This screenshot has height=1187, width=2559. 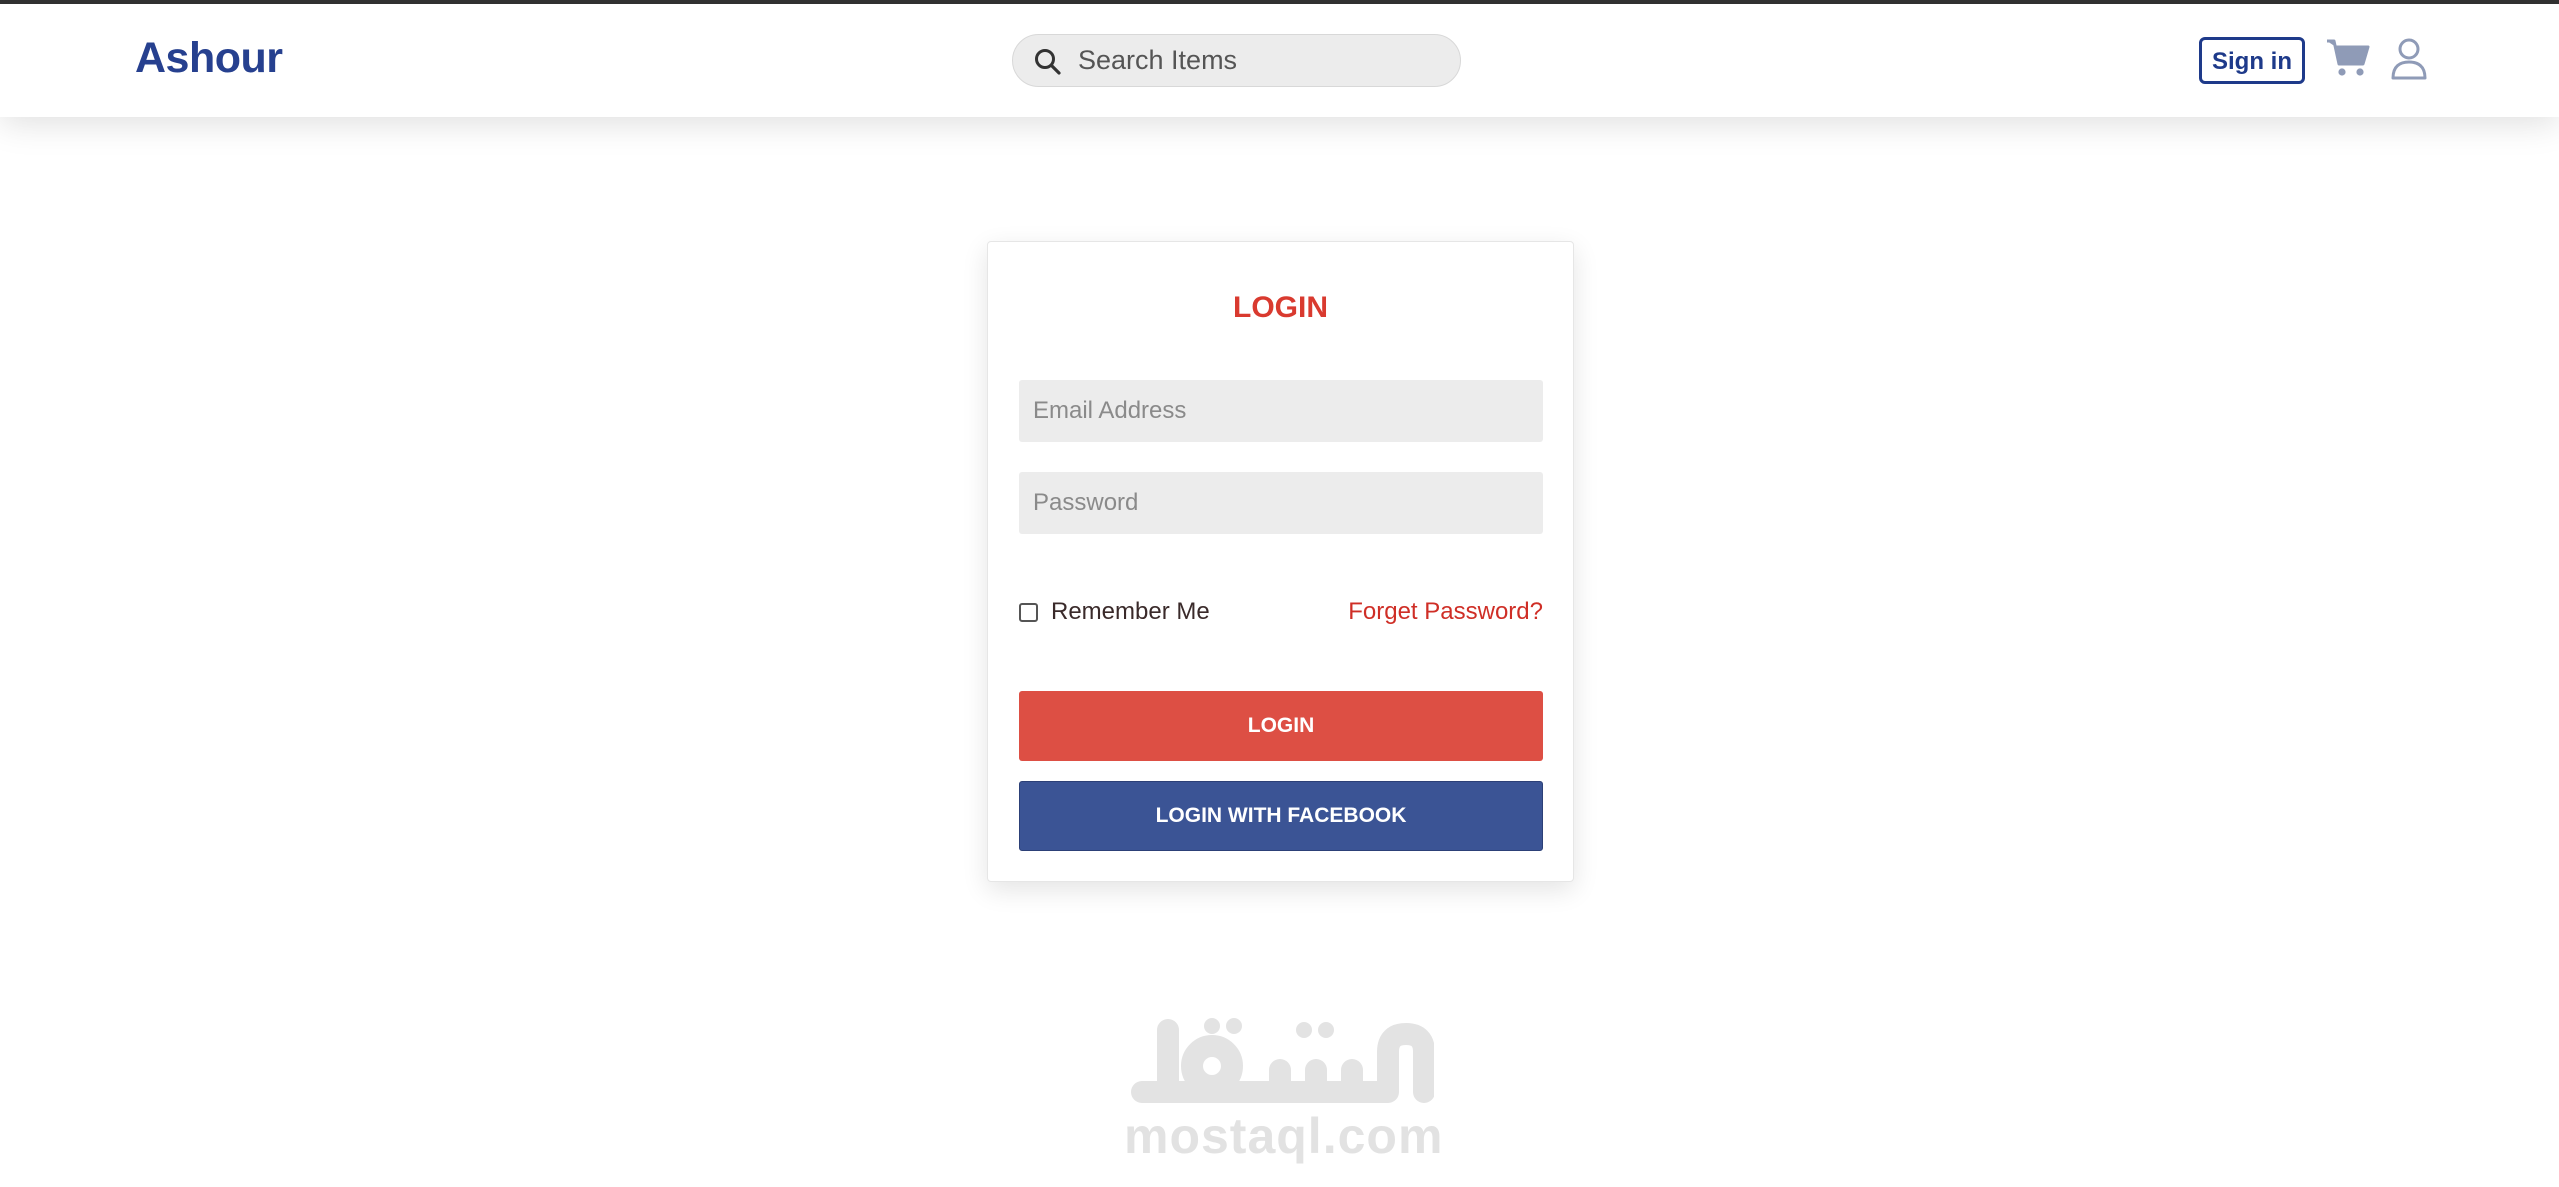 What do you see at coordinates (1048, 62) in the screenshot?
I see `search-icon` at bounding box center [1048, 62].